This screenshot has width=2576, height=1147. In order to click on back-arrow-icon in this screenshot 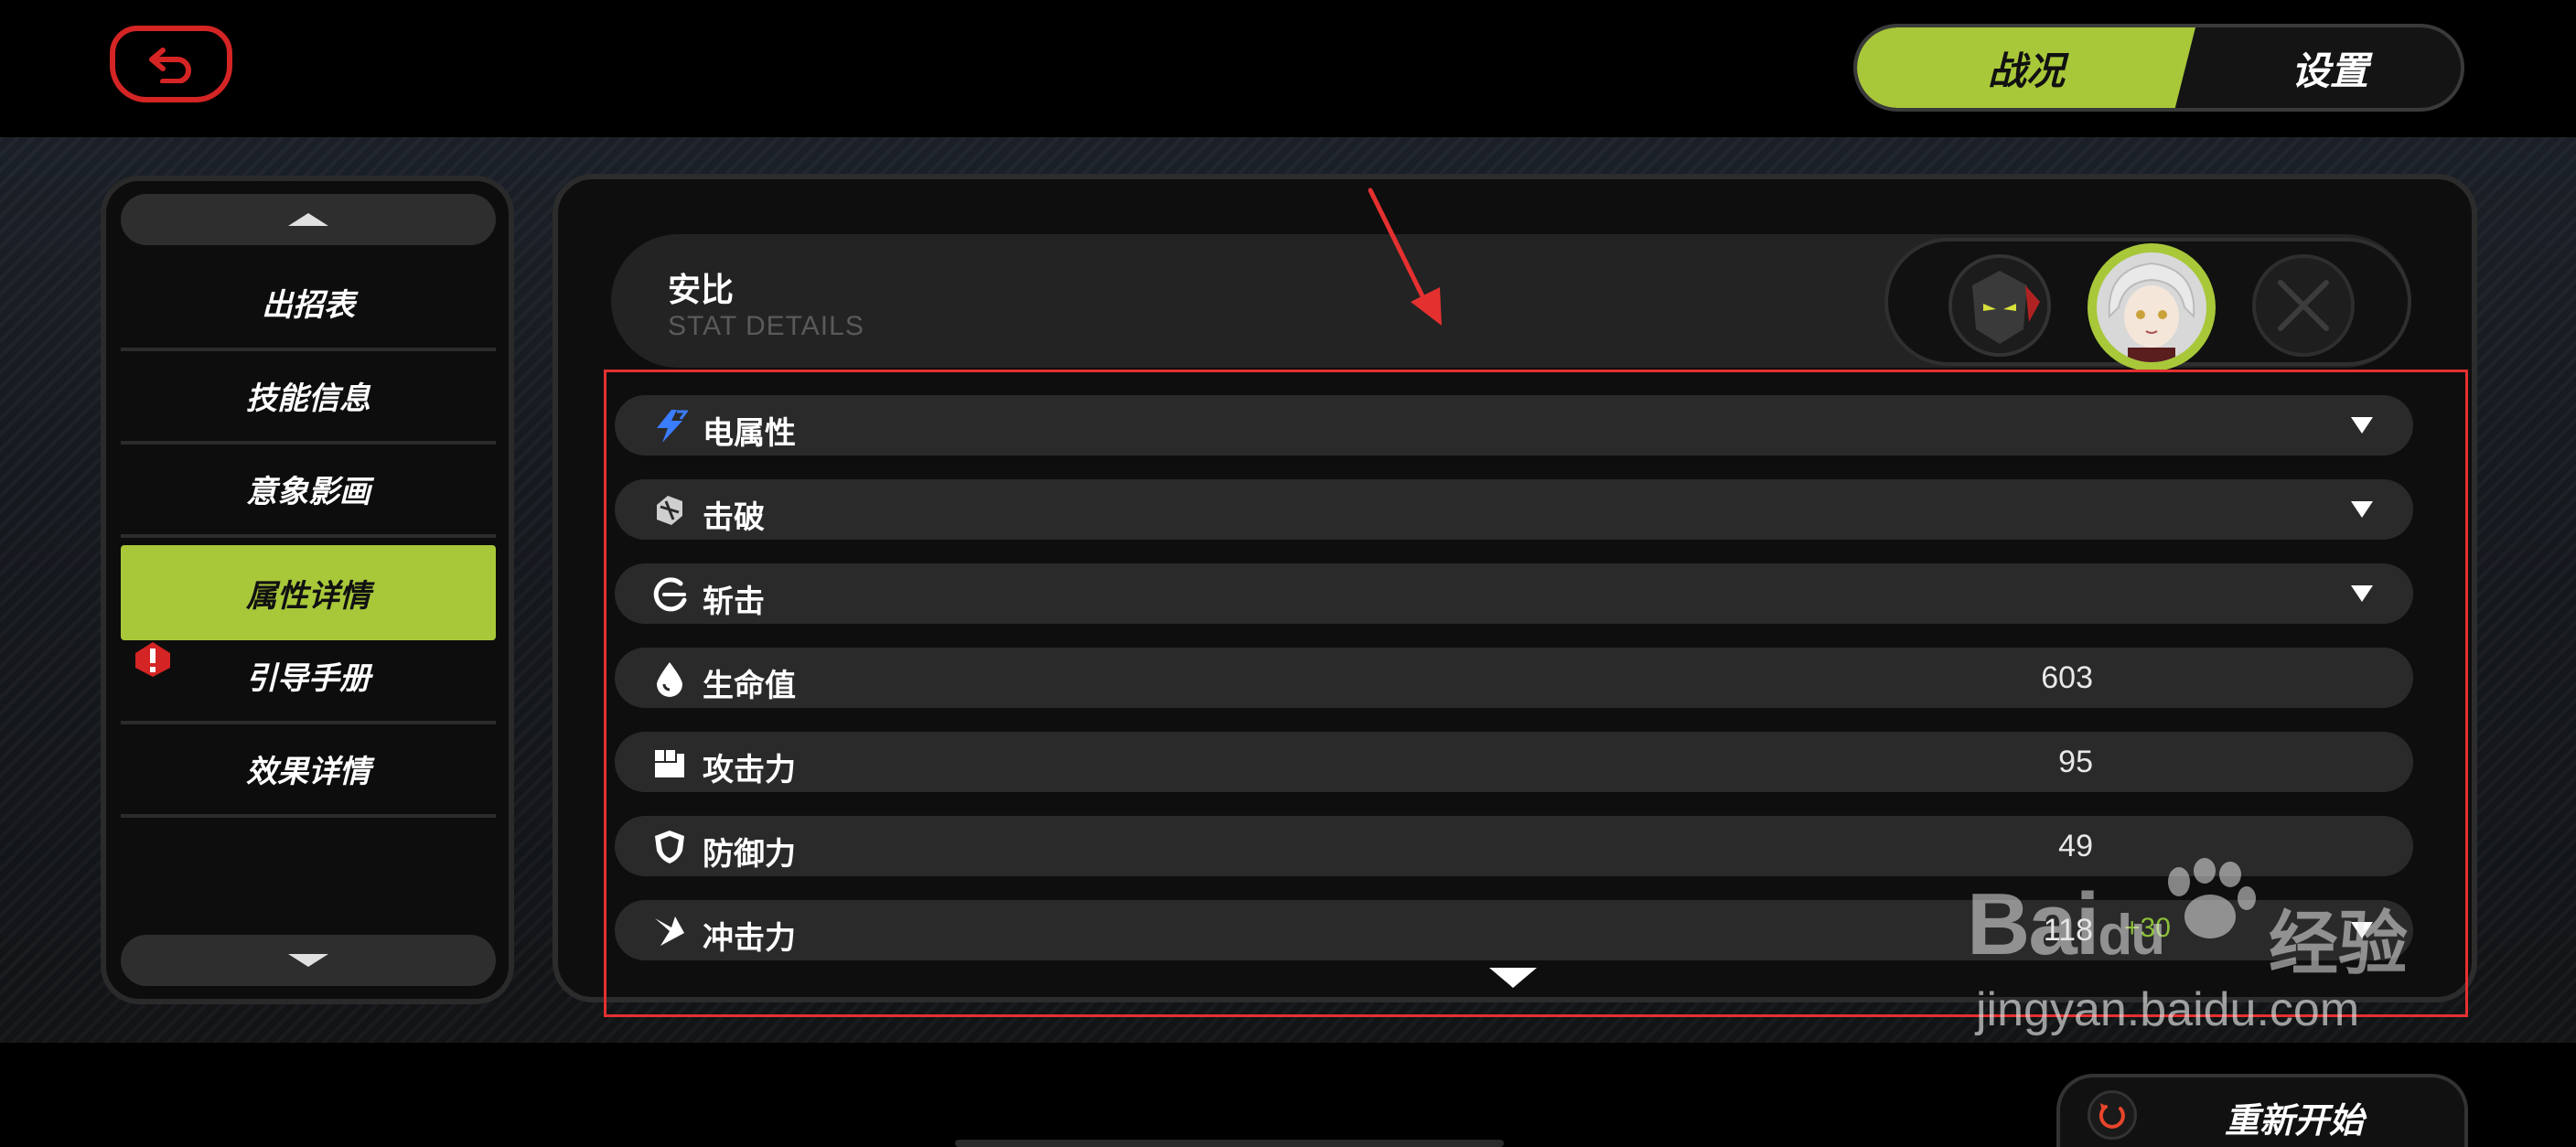, I will do `click(170, 65)`.